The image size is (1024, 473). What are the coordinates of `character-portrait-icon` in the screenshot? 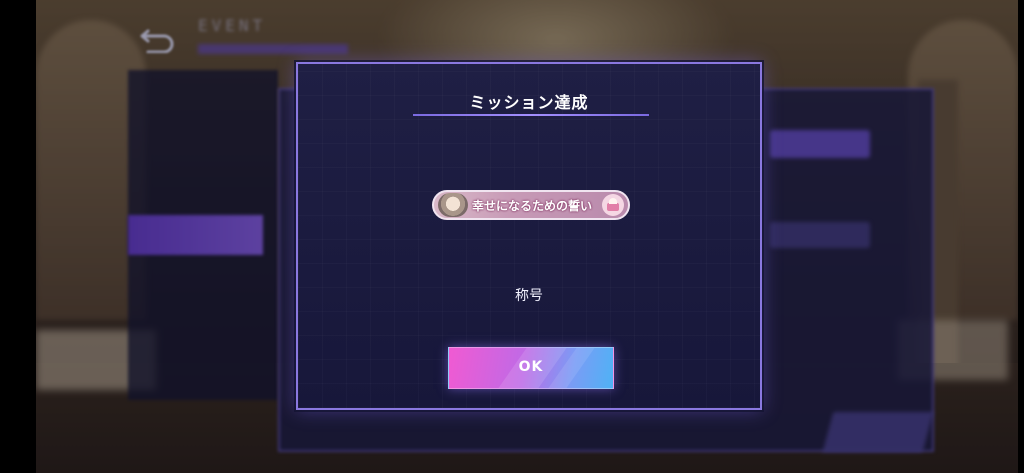 It's located at (453, 205).